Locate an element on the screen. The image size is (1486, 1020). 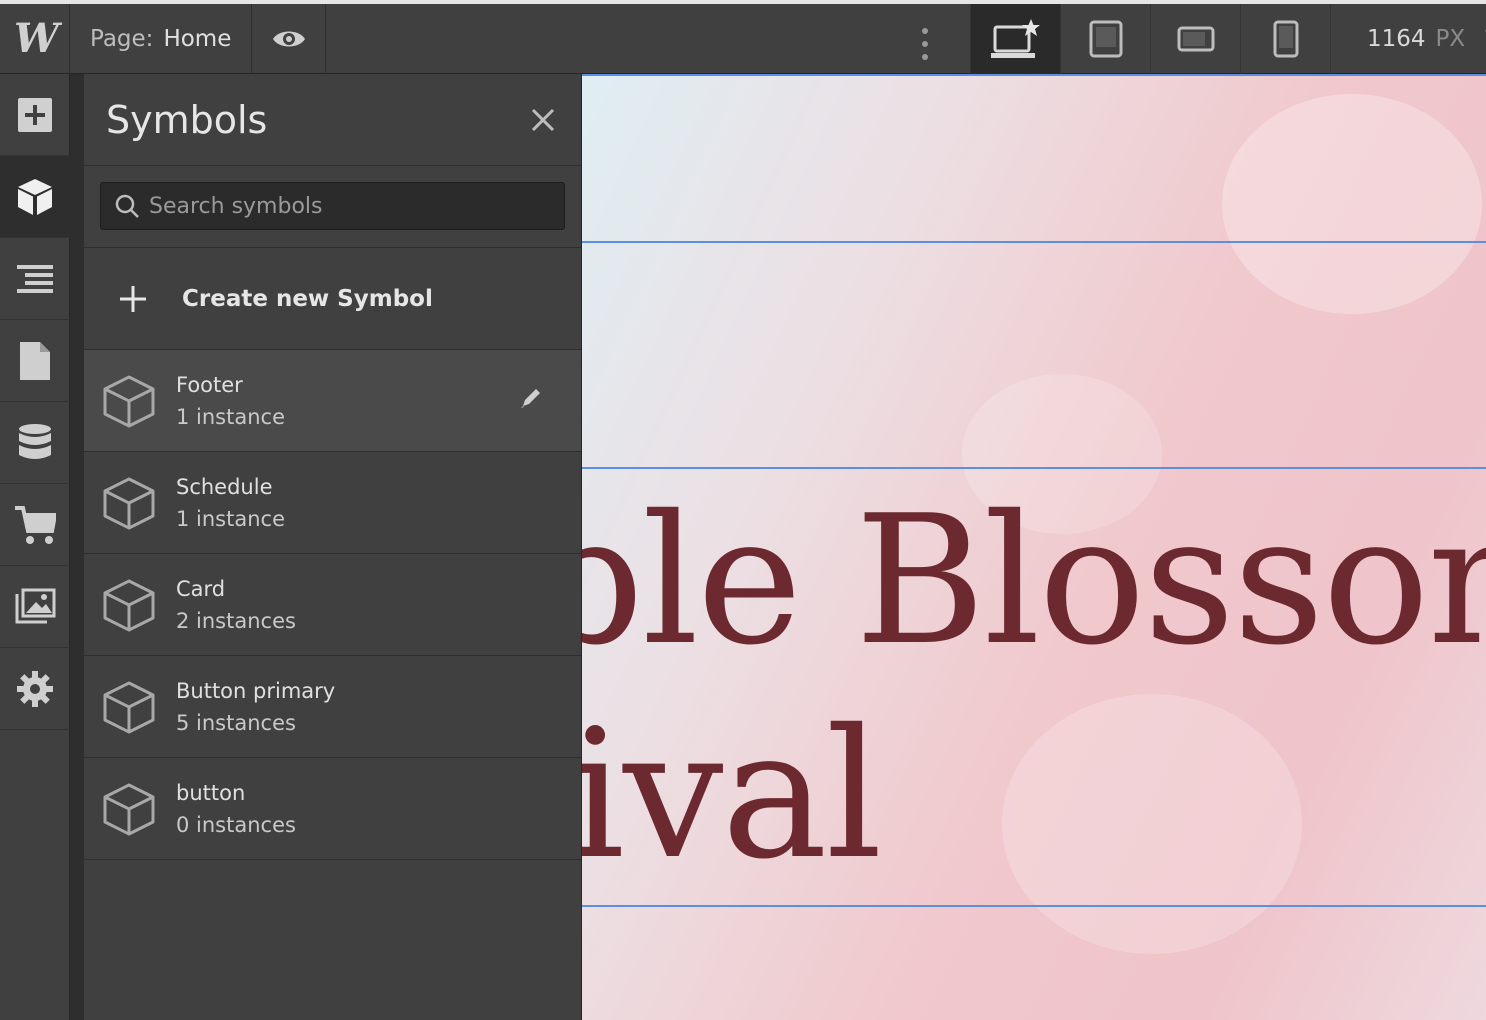
phone-landscape-icon is located at coordinates (1195, 39).